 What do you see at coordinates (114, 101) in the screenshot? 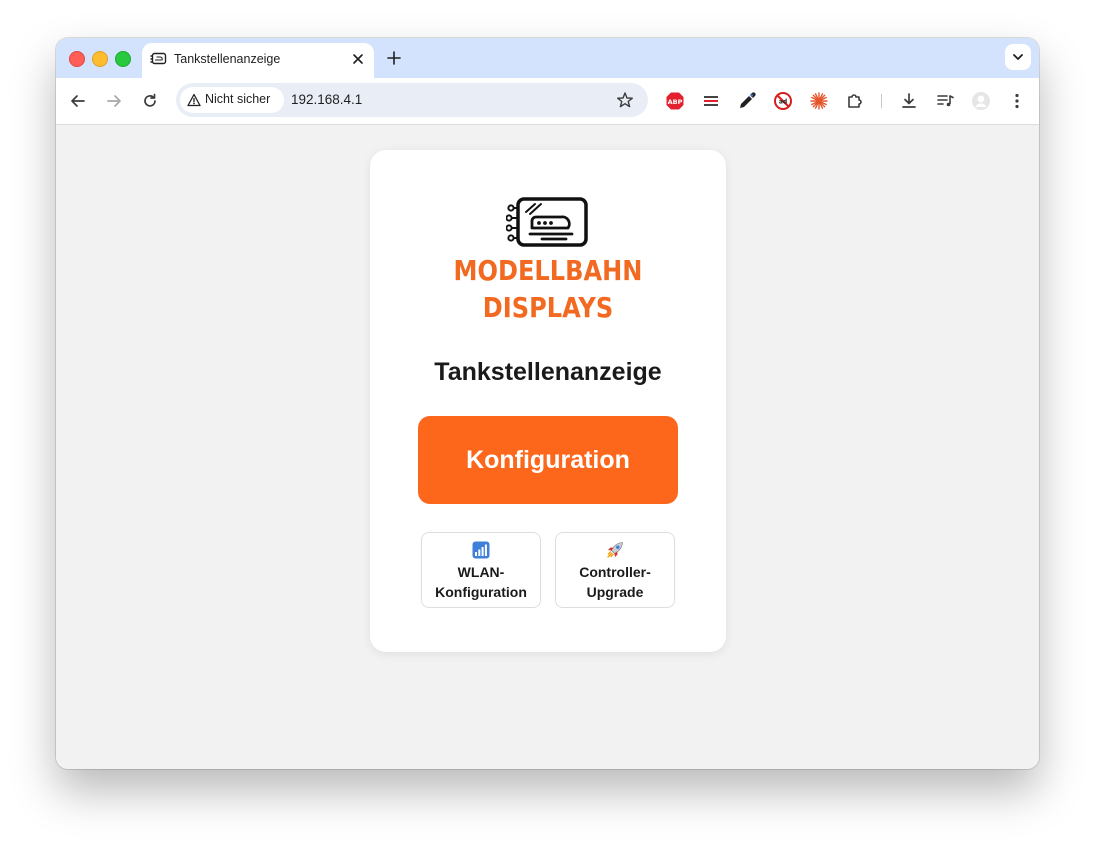
I see `forward-arrow-icon` at bounding box center [114, 101].